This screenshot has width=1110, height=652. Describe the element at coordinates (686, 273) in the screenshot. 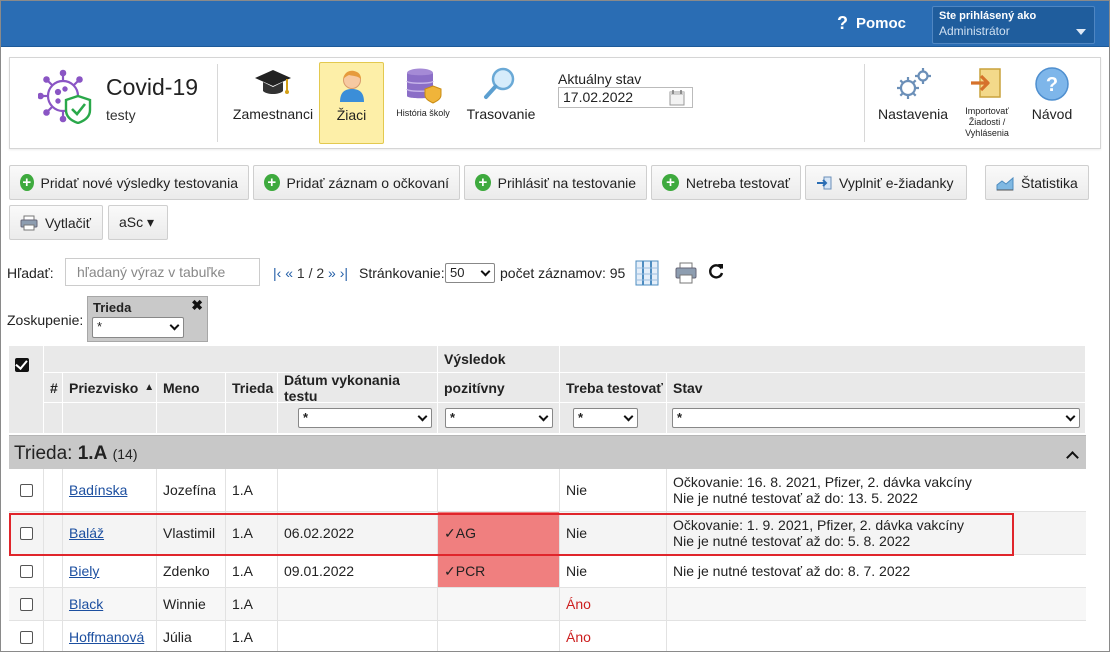

I see `print-table-icon` at that location.